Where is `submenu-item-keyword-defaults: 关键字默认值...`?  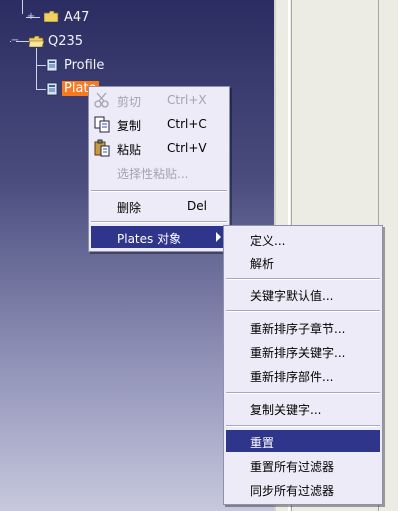
submenu-item-keyword-defaults: 关键字默认值... is located at coordinates (303, 294).